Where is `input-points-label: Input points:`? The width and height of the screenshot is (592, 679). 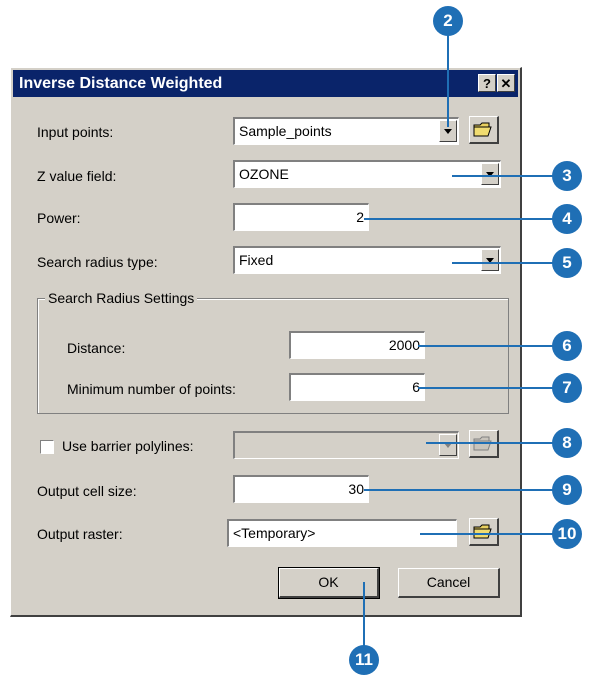 input-points-label: Input points: is located at coordinates (75, 132).